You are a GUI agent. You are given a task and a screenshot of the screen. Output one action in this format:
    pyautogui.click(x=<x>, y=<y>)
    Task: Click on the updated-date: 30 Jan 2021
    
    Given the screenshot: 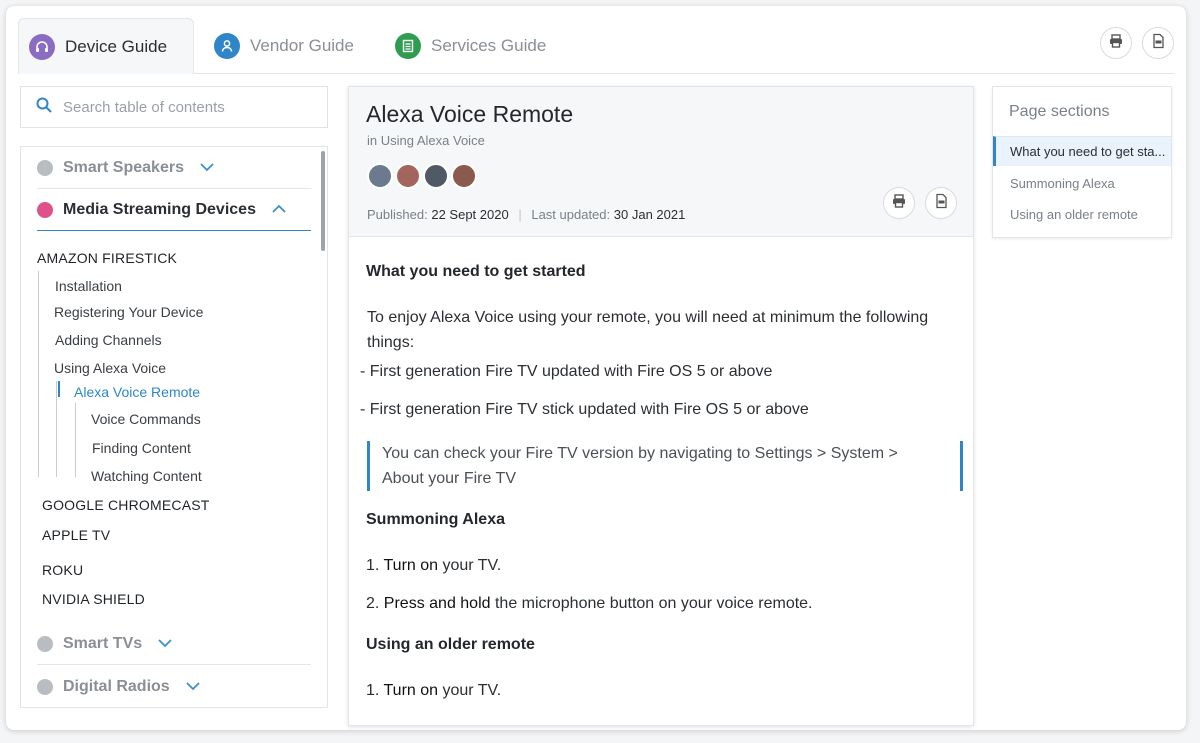 What is the action you would take?
    pyautogui.click(x=649, y=214)
    